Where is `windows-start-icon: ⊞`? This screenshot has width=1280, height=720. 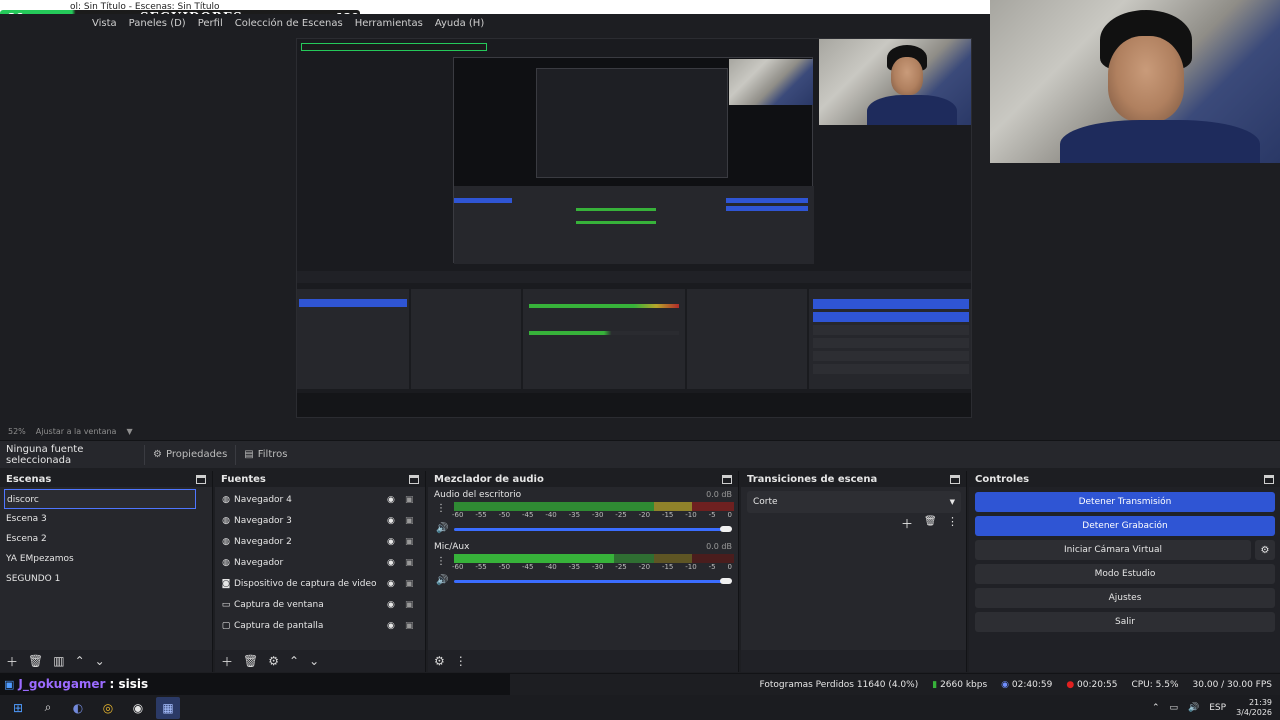 windows-start-icon: ⊞ is located at coordinates (18, 708).